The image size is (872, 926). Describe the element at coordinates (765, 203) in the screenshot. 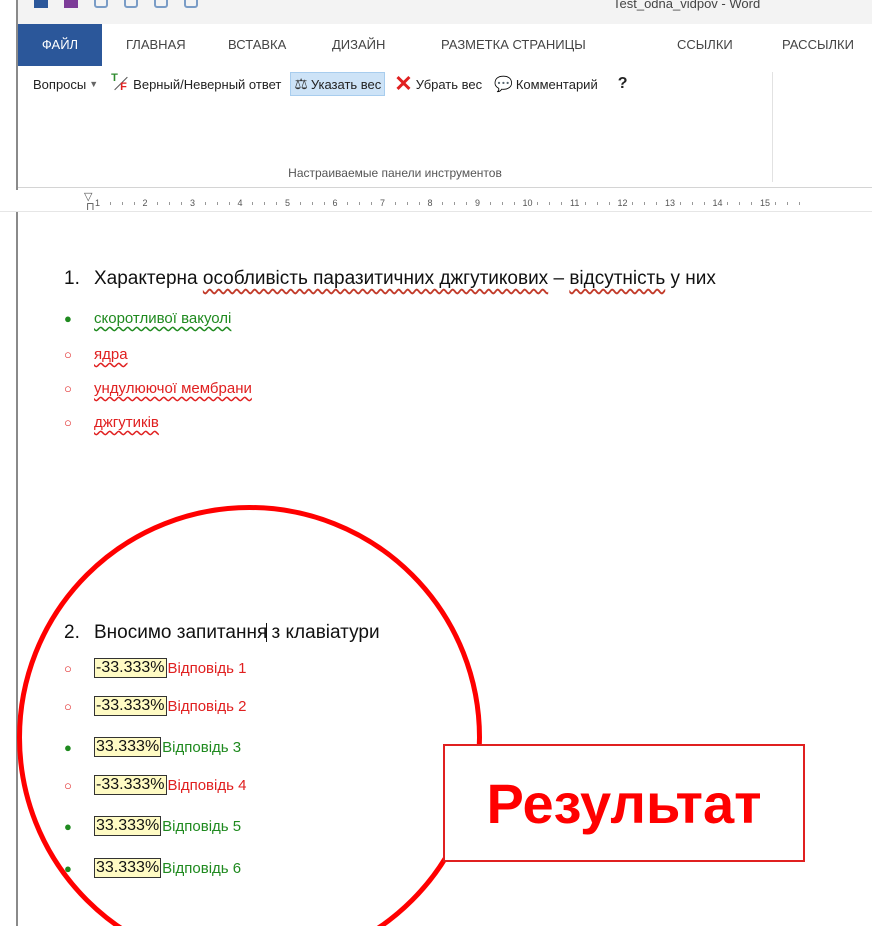

I see `ruler-number: 15` at that location.